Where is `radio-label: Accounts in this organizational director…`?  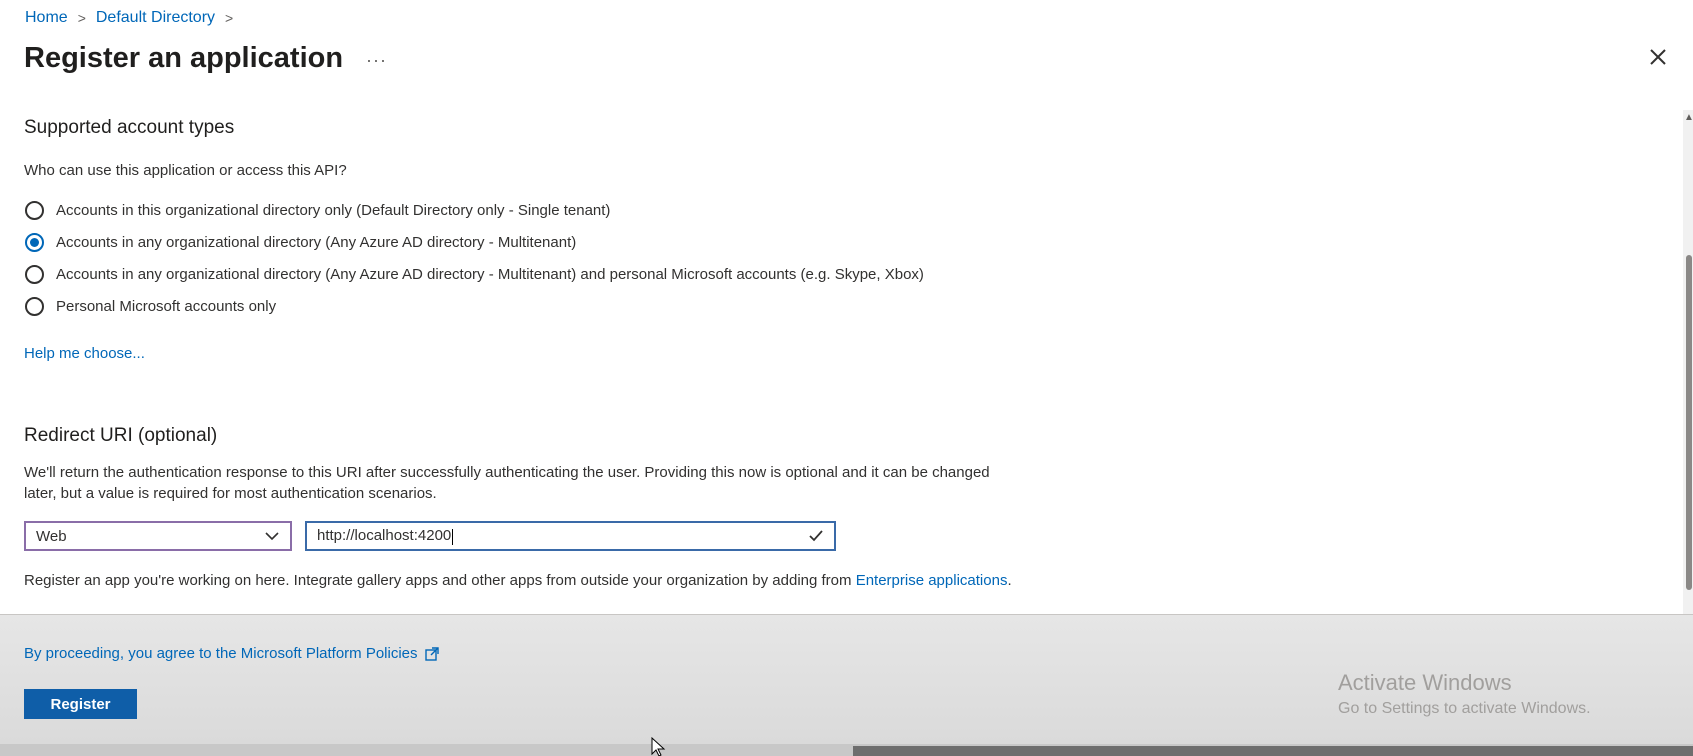 radio-label: Accounts in this organizational director… is located at coordinates (333, 210).